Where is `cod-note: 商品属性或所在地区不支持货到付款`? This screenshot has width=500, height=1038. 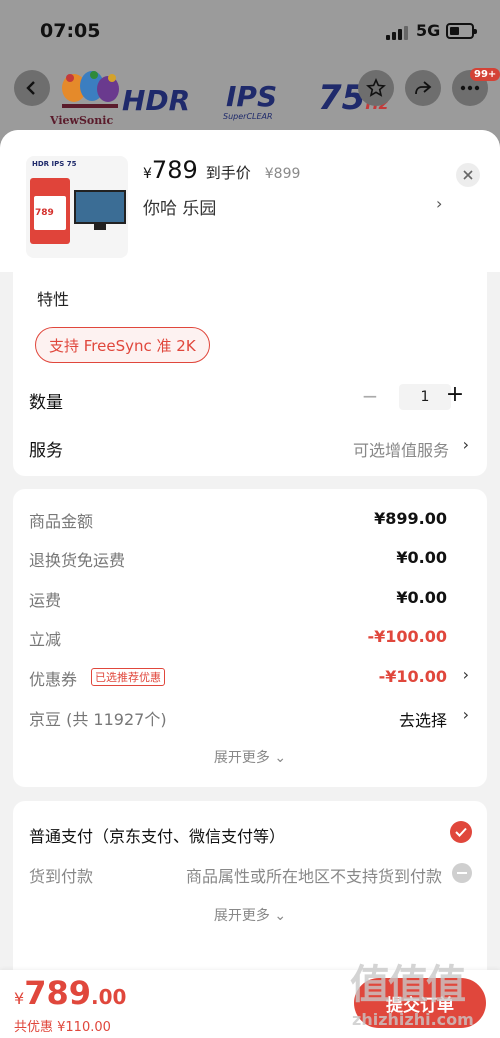
cod-note: 商品属性或所在地区不支持货到付款 is located at coordinates (313, 876).